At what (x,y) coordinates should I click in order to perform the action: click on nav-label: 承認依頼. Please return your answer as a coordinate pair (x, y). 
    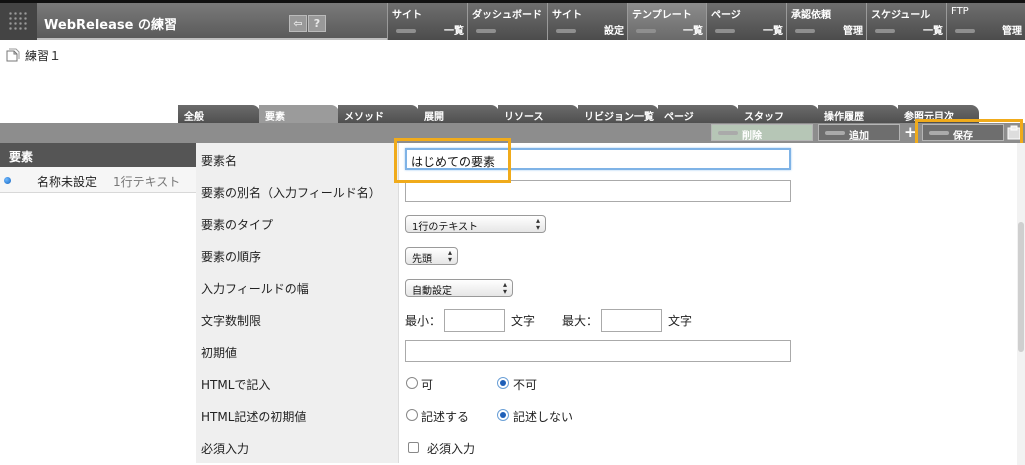
    Looking at the image, I should click on (811, 15).